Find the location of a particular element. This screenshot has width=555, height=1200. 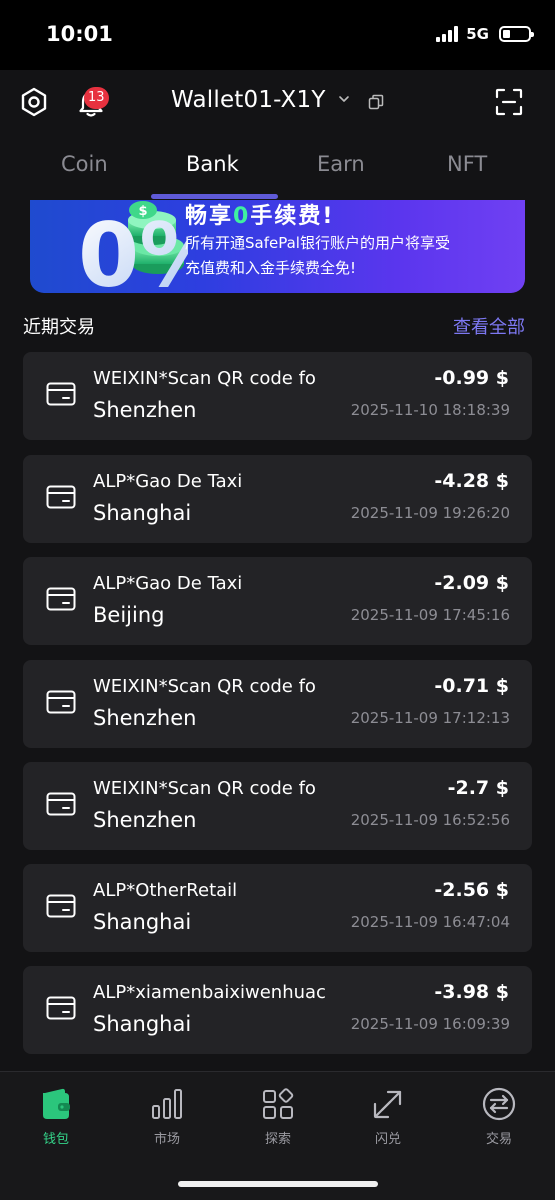

transaction-date: 2025-11-09 17:45:16 is located at coordinates (430, 615).